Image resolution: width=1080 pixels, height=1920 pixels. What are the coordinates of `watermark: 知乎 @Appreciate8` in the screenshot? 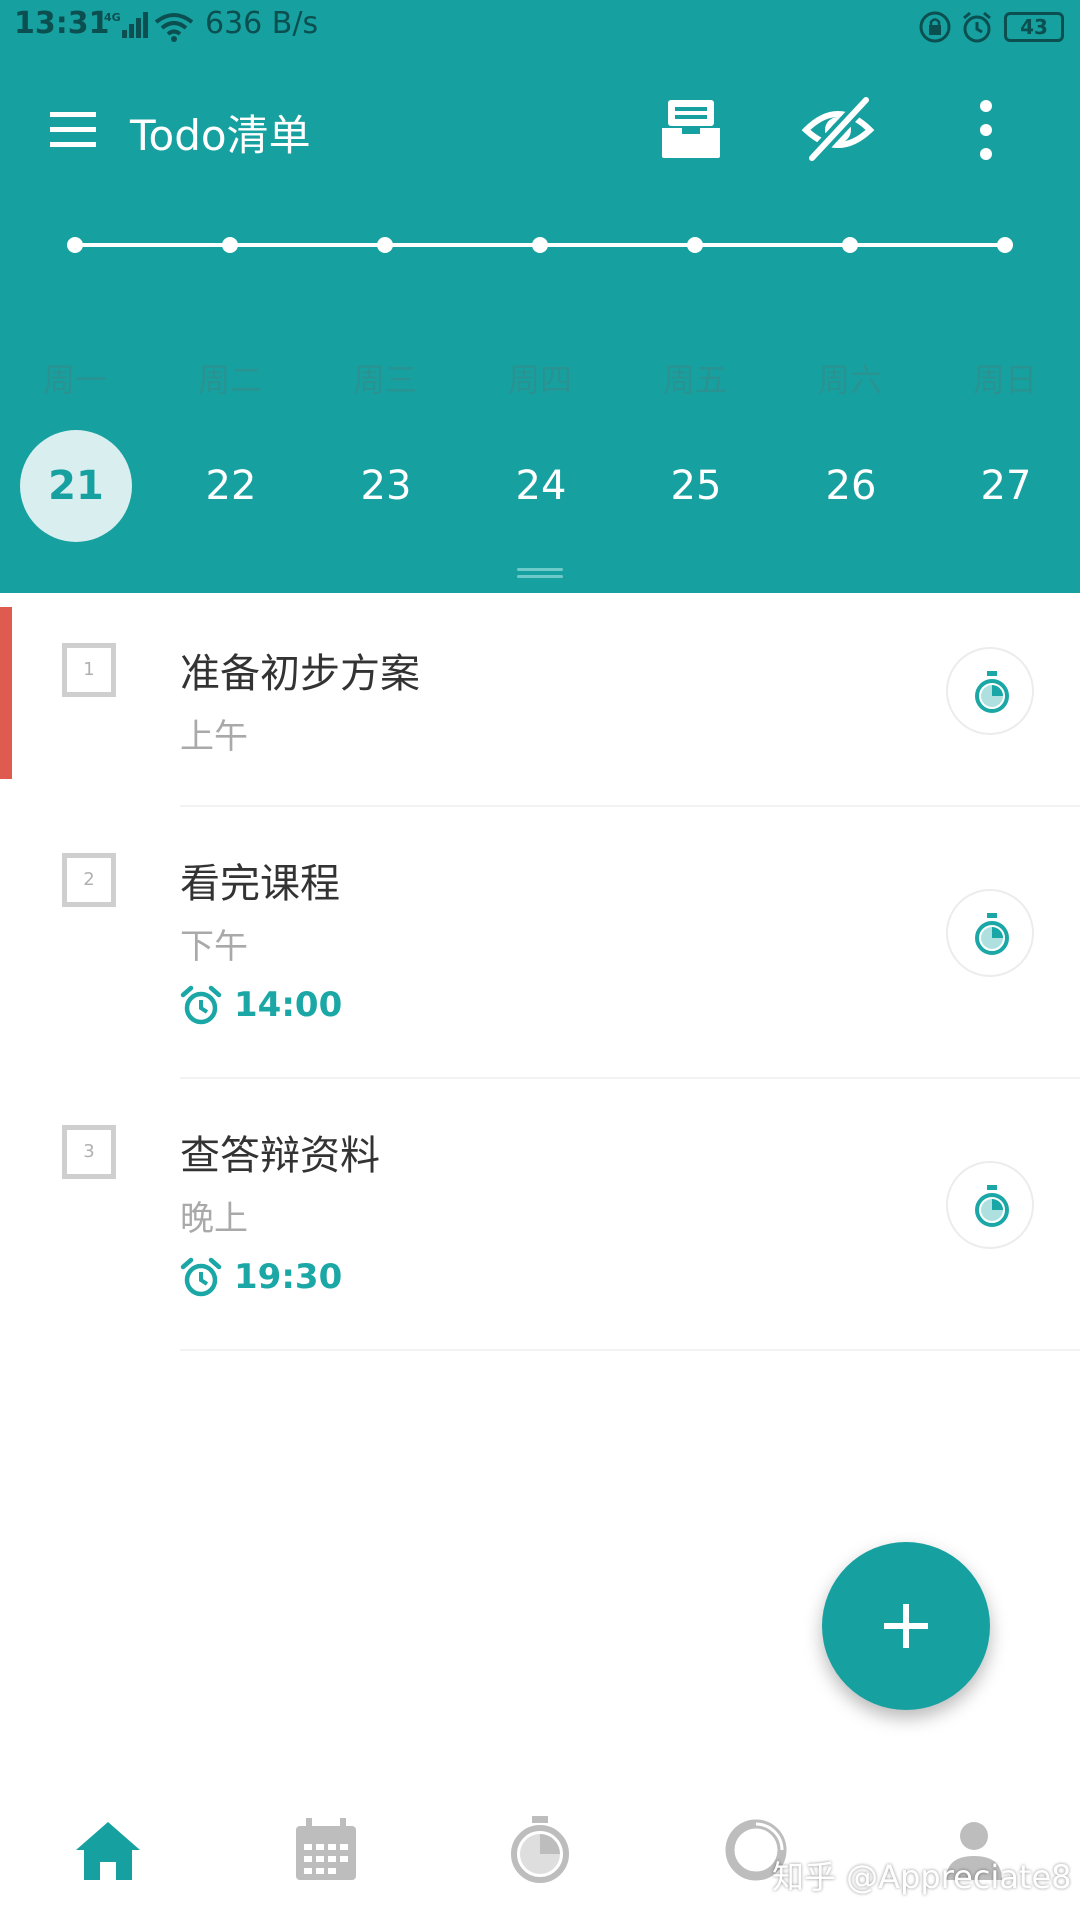 It's located at (922, 1877).